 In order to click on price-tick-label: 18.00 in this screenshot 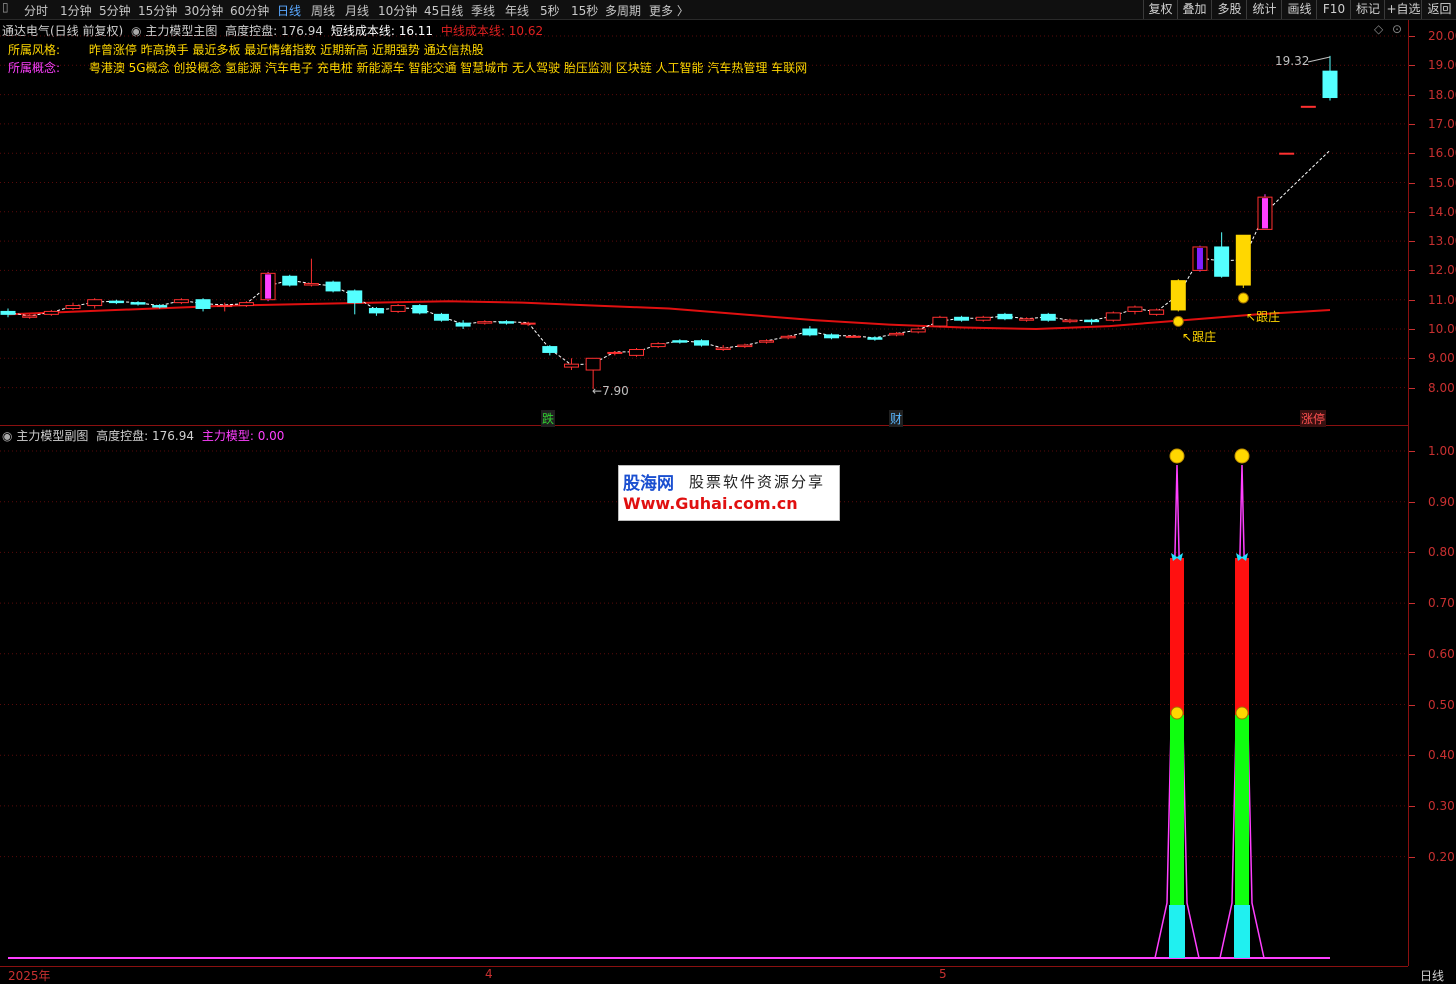, I will do `click(1442, 94)`.